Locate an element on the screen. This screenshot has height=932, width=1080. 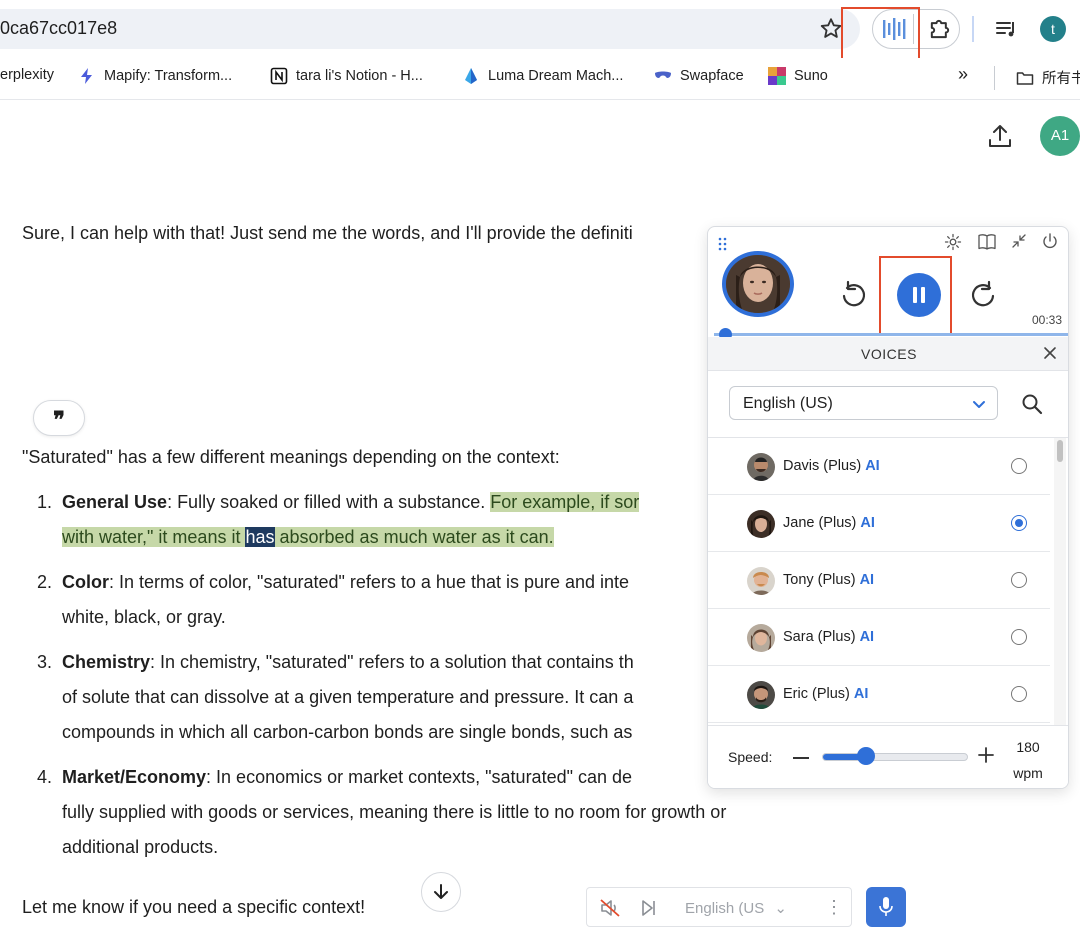
annotation-highlight-box is located at coordinates (915, 296).